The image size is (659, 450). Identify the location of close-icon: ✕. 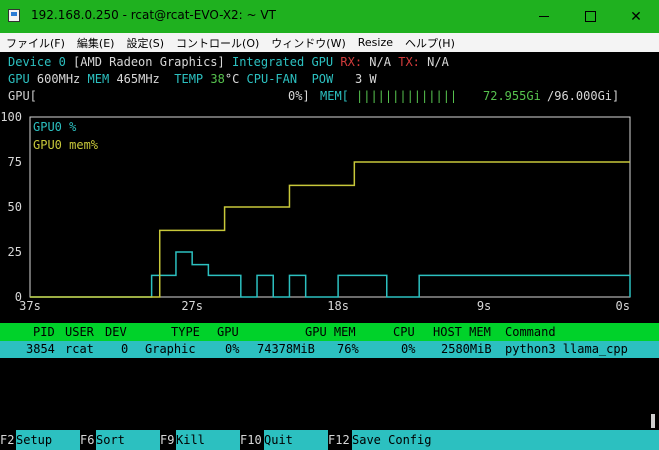
(636, 16).